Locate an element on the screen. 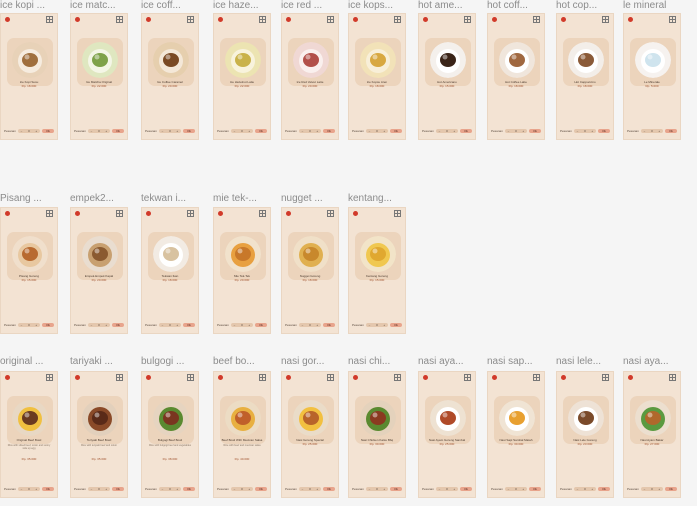 The height and width of the screenshot is (506, 697). menu-card-frame: Nasi Ayam Bakar Rp. 27.000 Pesanan −0 + Ok is located at coordinates (652, 434).